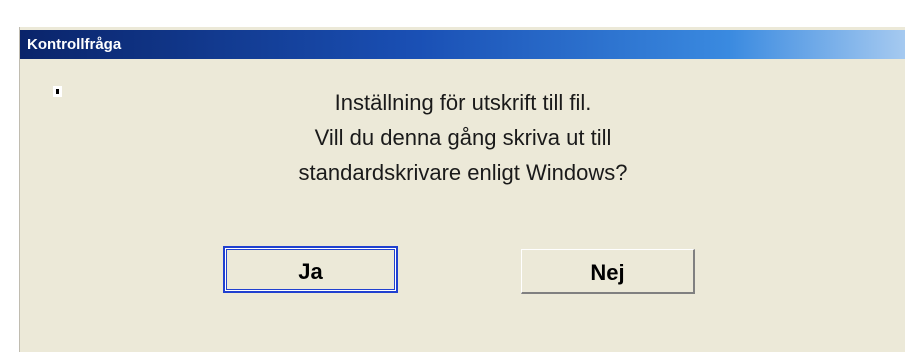  I want to click on yes-button: Ja, so click(310, 269).